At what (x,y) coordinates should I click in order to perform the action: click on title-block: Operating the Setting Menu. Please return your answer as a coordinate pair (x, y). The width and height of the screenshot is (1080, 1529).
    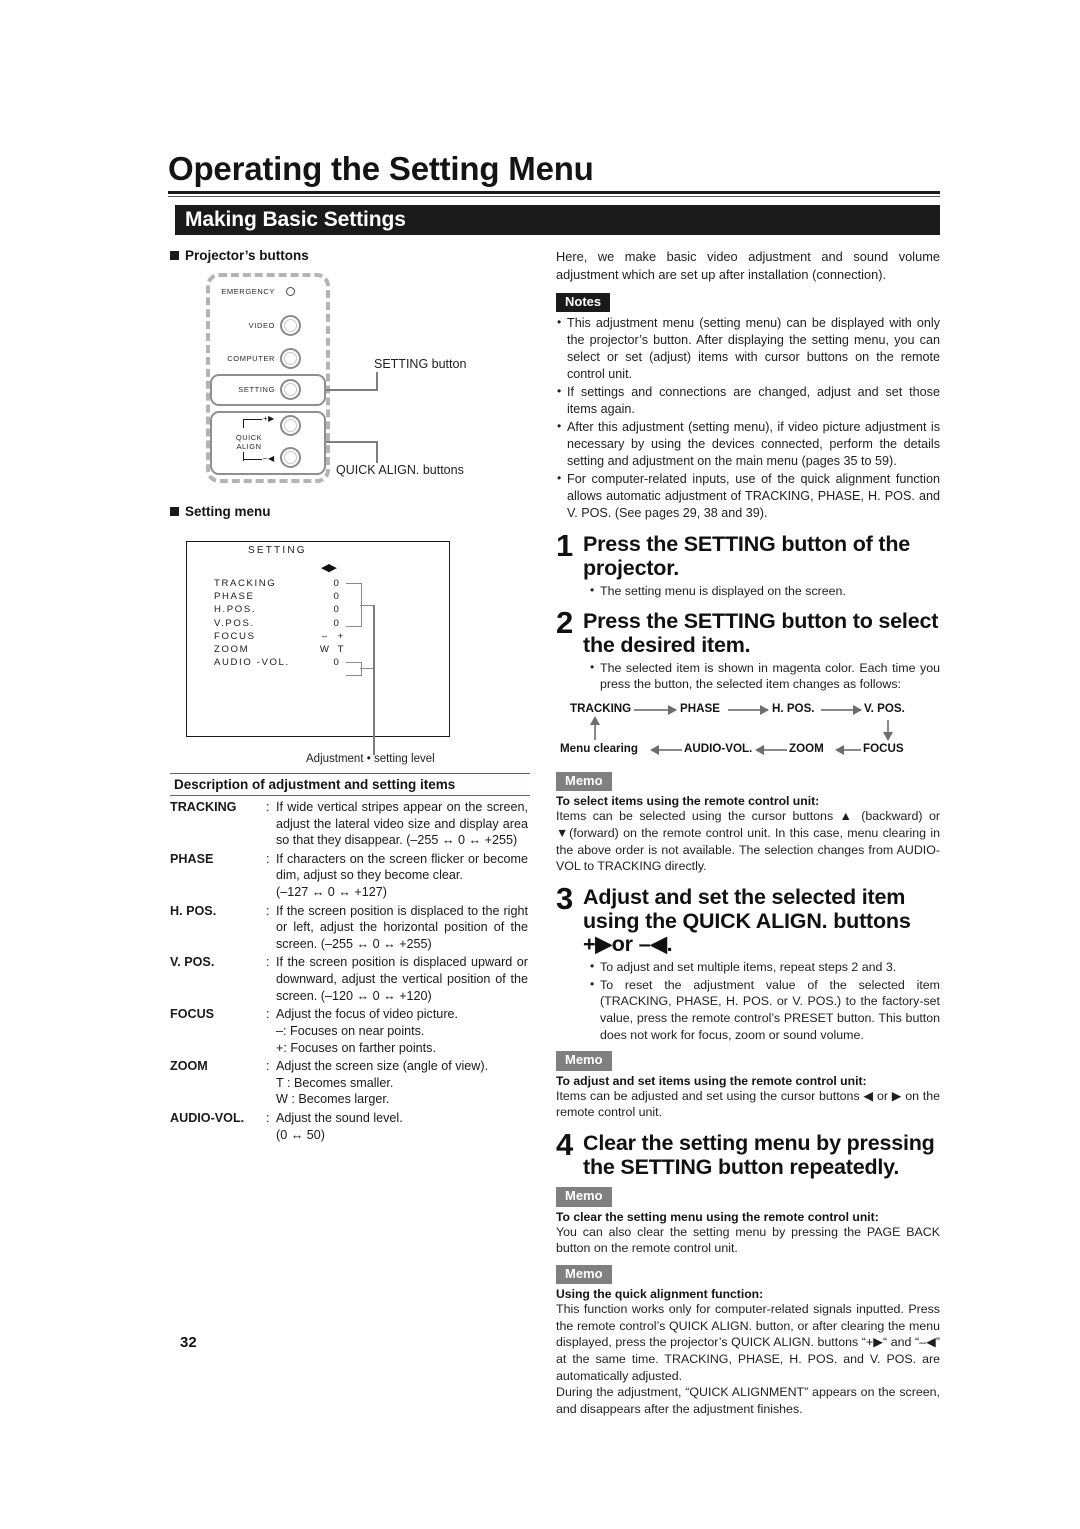
    Looking at the image, I should click on (554, 174).